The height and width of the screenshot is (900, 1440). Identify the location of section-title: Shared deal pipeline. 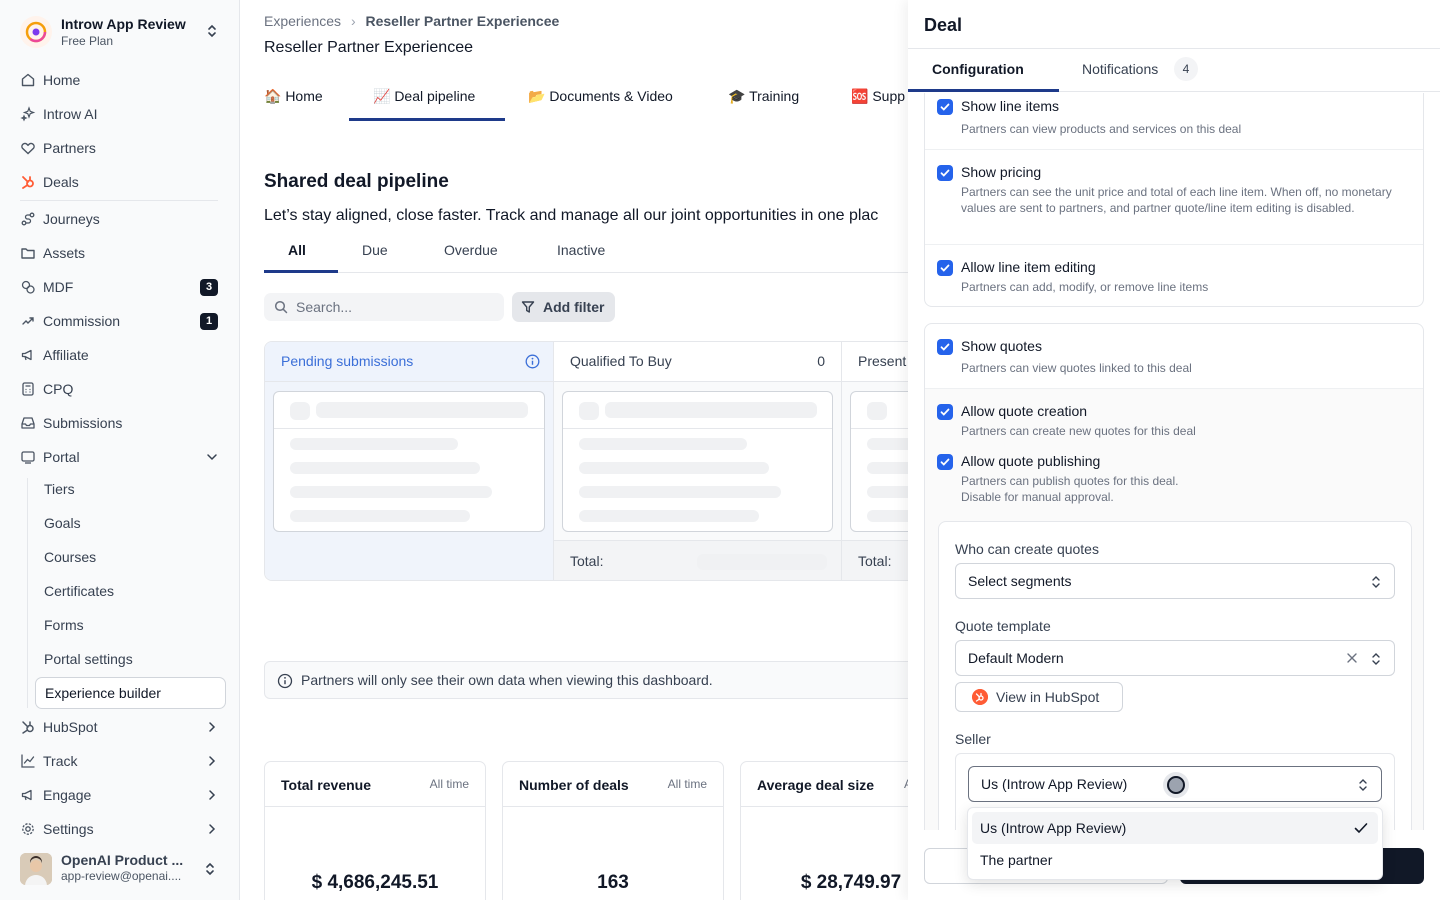
(356, 181).